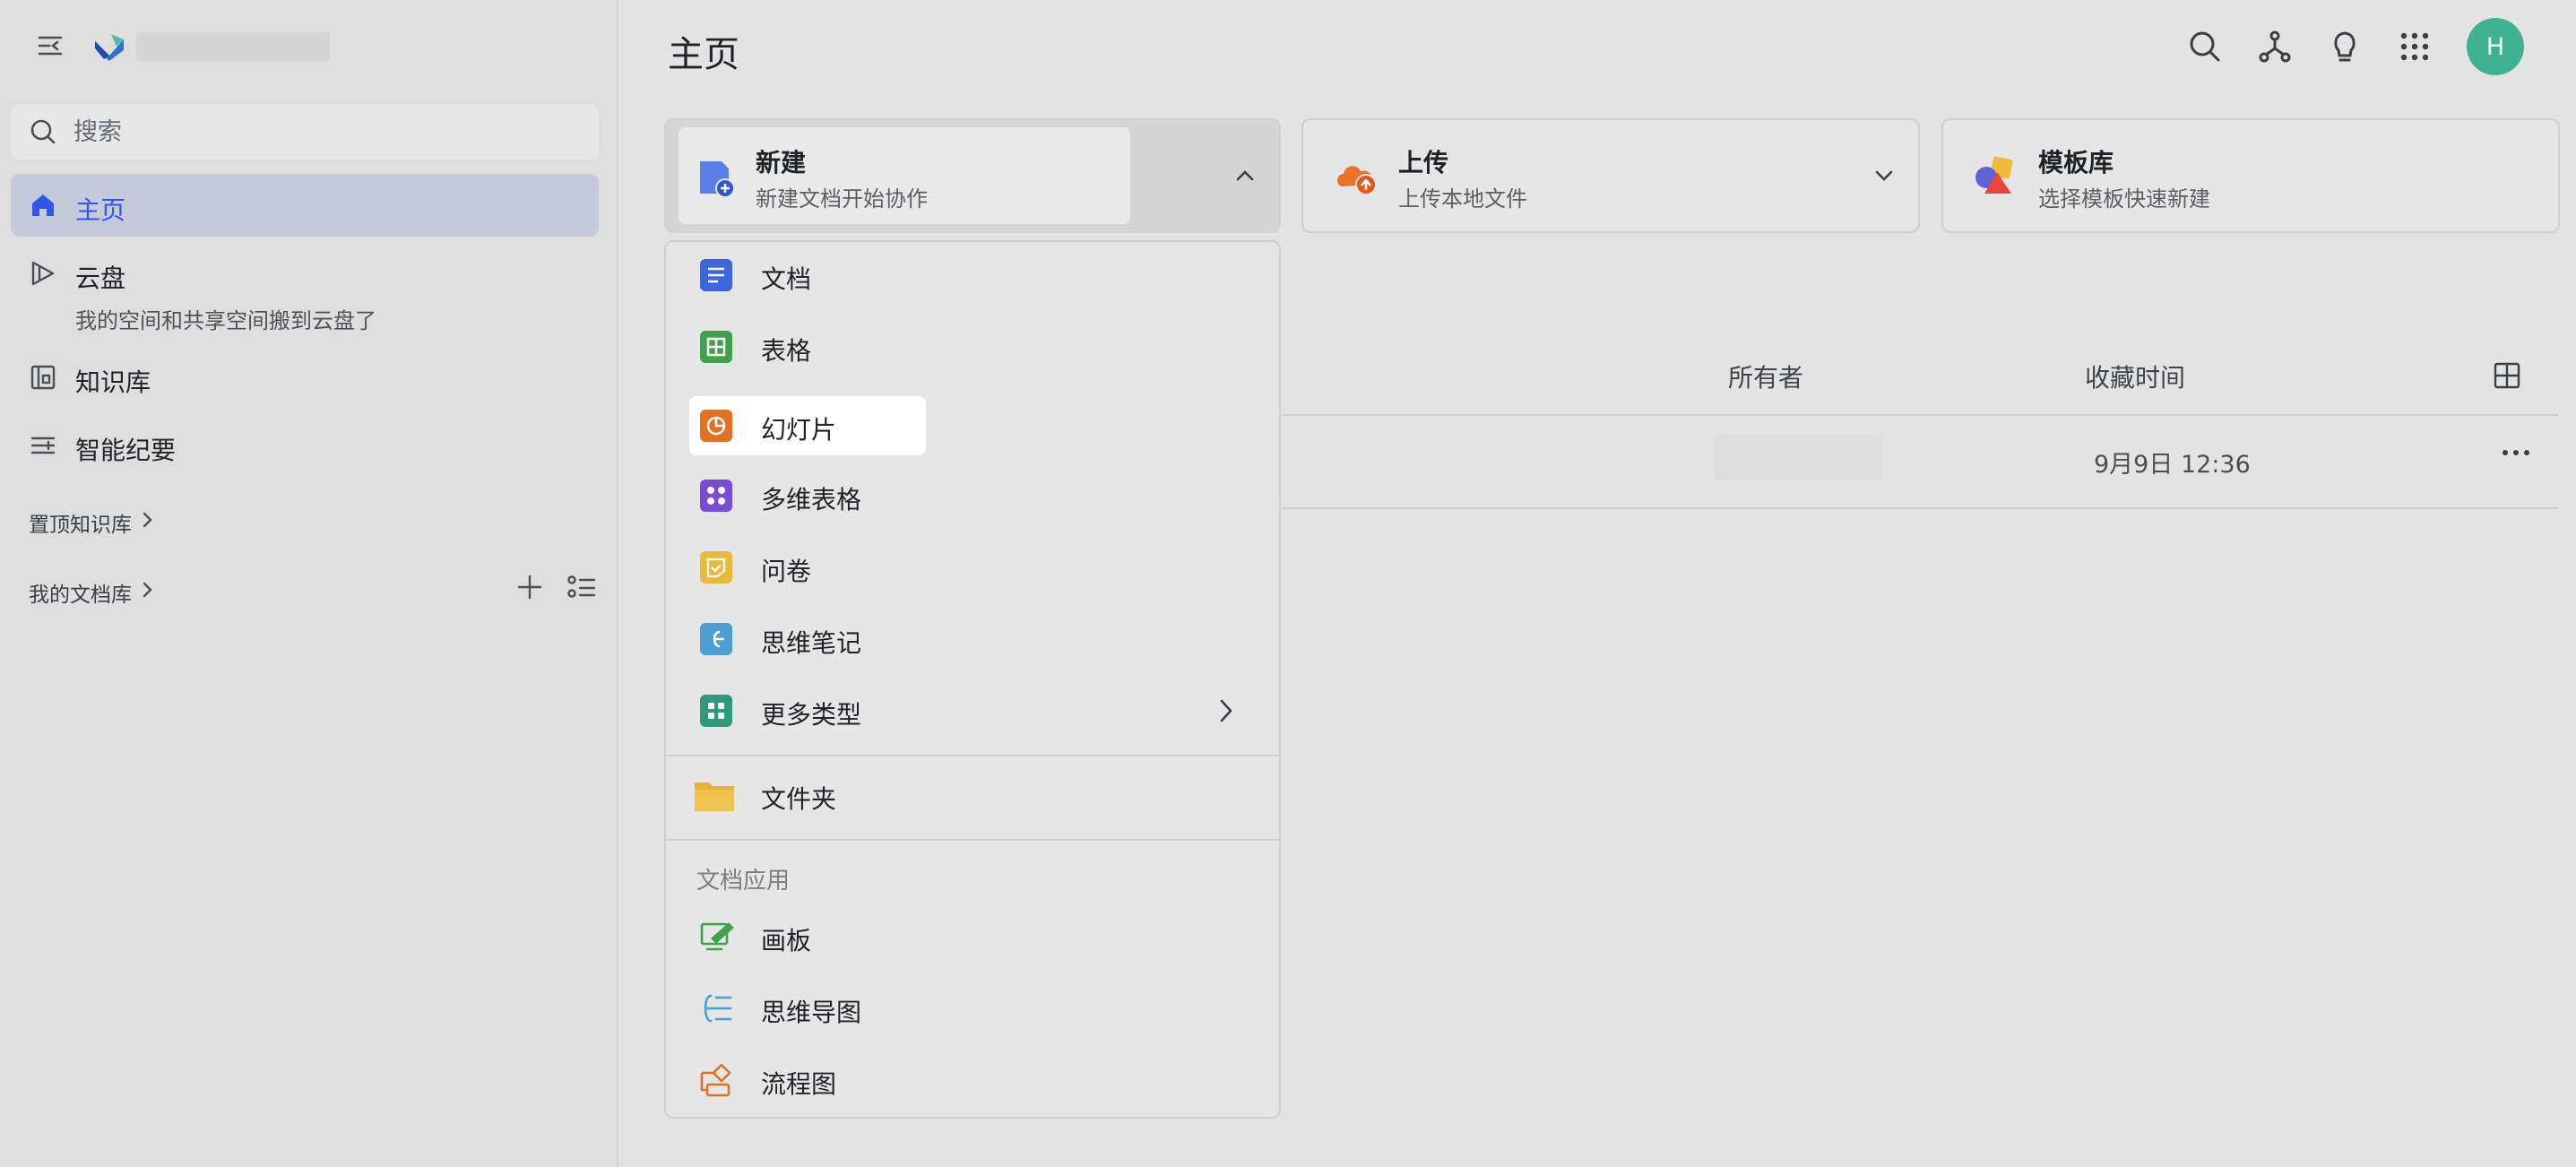  What do you see at coordinates (973, 1080) in the screenshot?
I see `menu-item-flowchart: 流程图` at bounding box center [973, 1080].